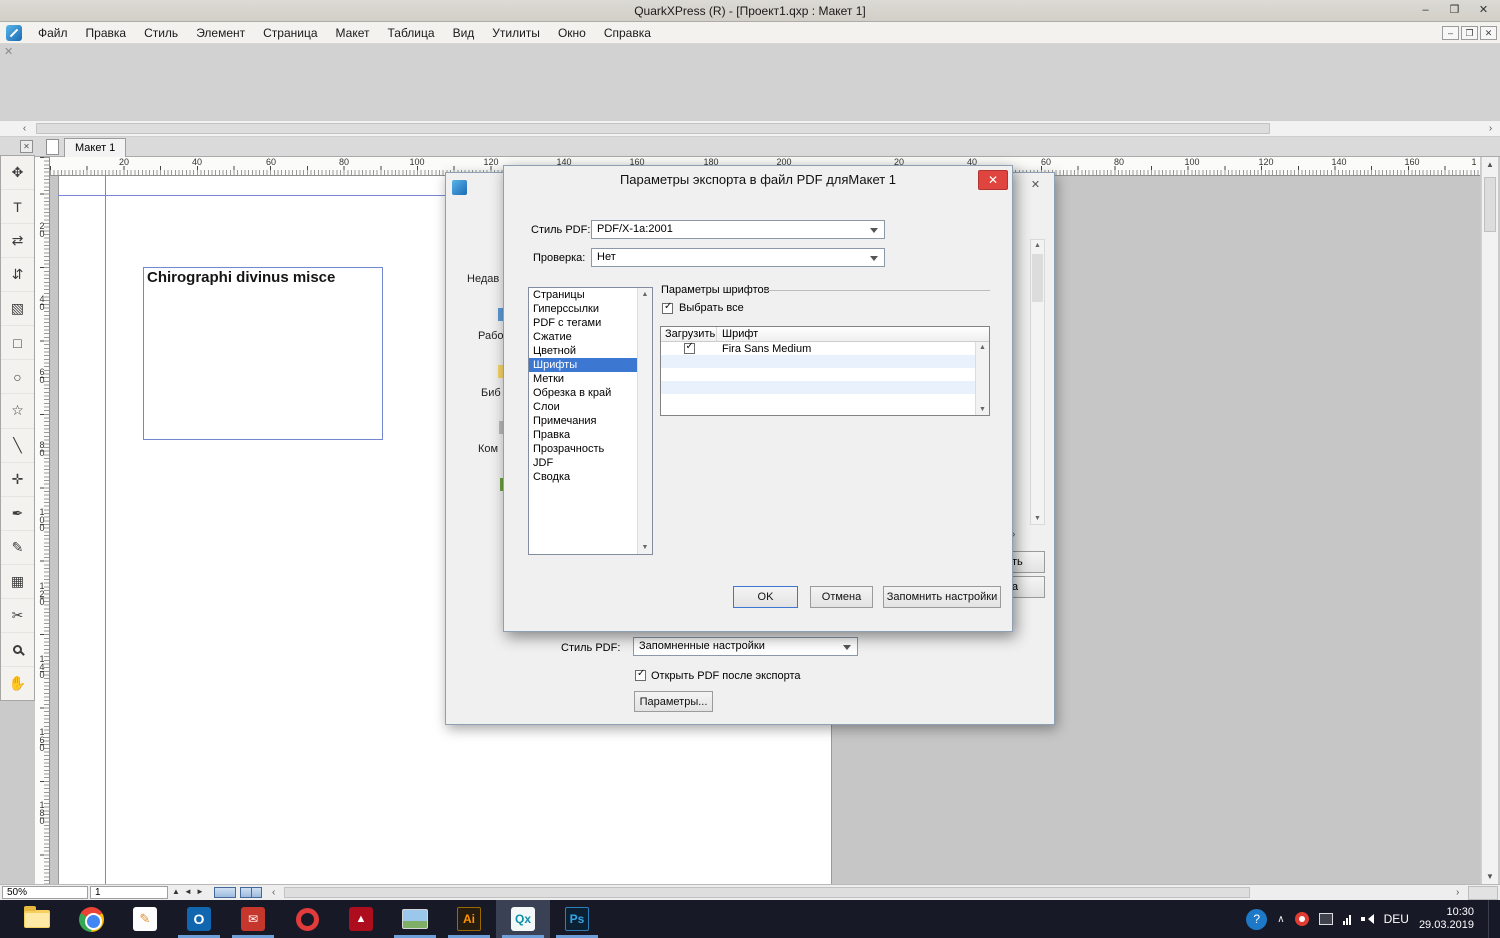 This screenshot has width=1500, height=938. Describe the element at coordinates (290, 33) in the screenshot. I see `menu-page: Страница` at that location.